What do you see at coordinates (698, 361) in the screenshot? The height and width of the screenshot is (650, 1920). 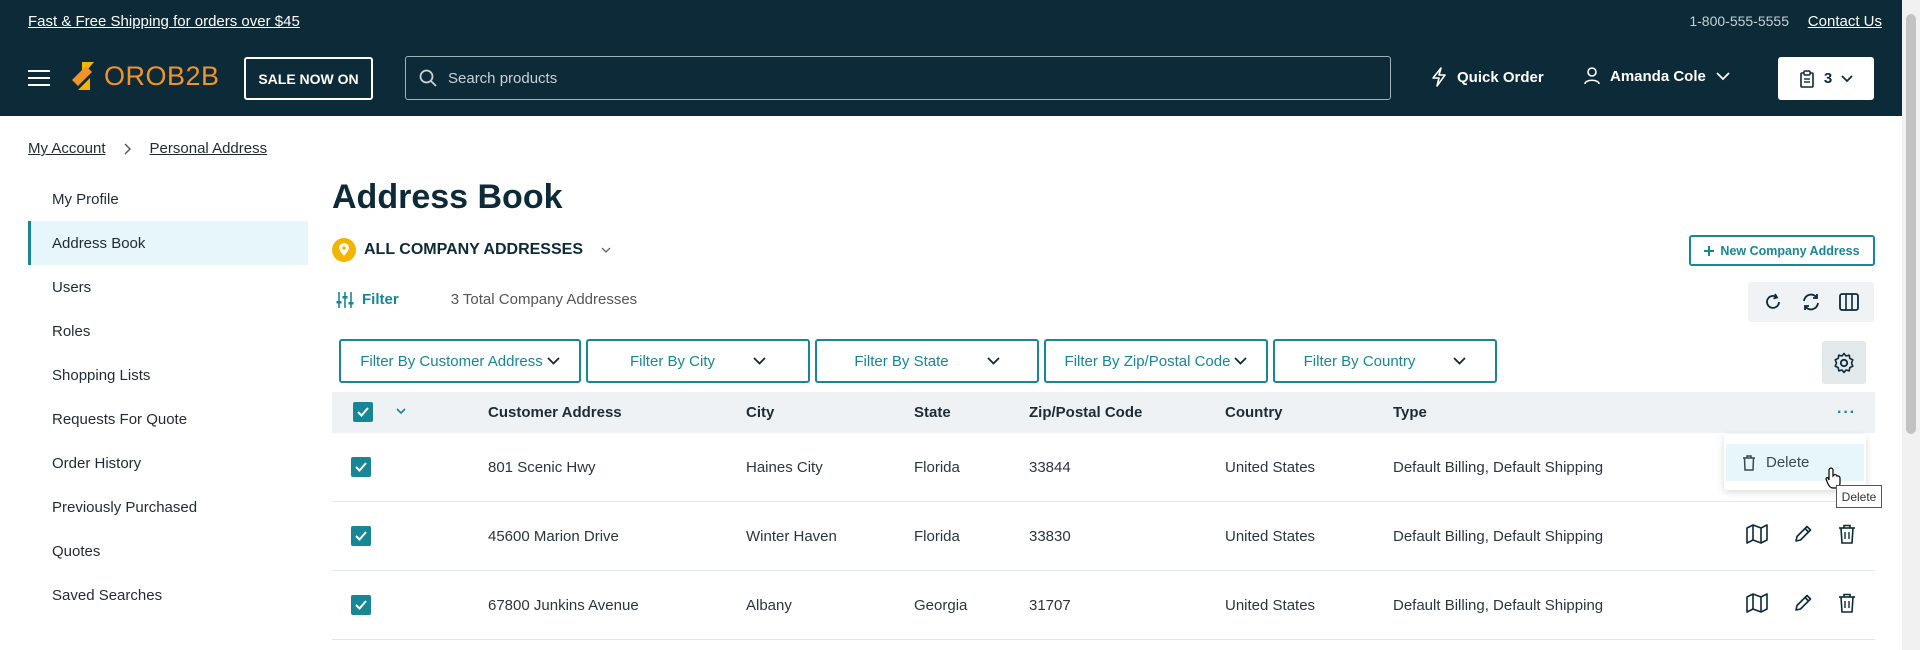 I see `filter-city: Filter By City` at bounding box center [698, 361].